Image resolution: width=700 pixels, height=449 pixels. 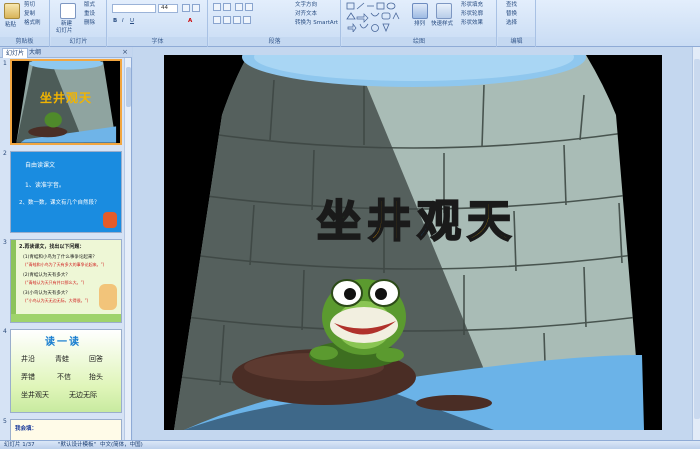 I want to click on replace-button: 替换, so click(x=511, y=14).